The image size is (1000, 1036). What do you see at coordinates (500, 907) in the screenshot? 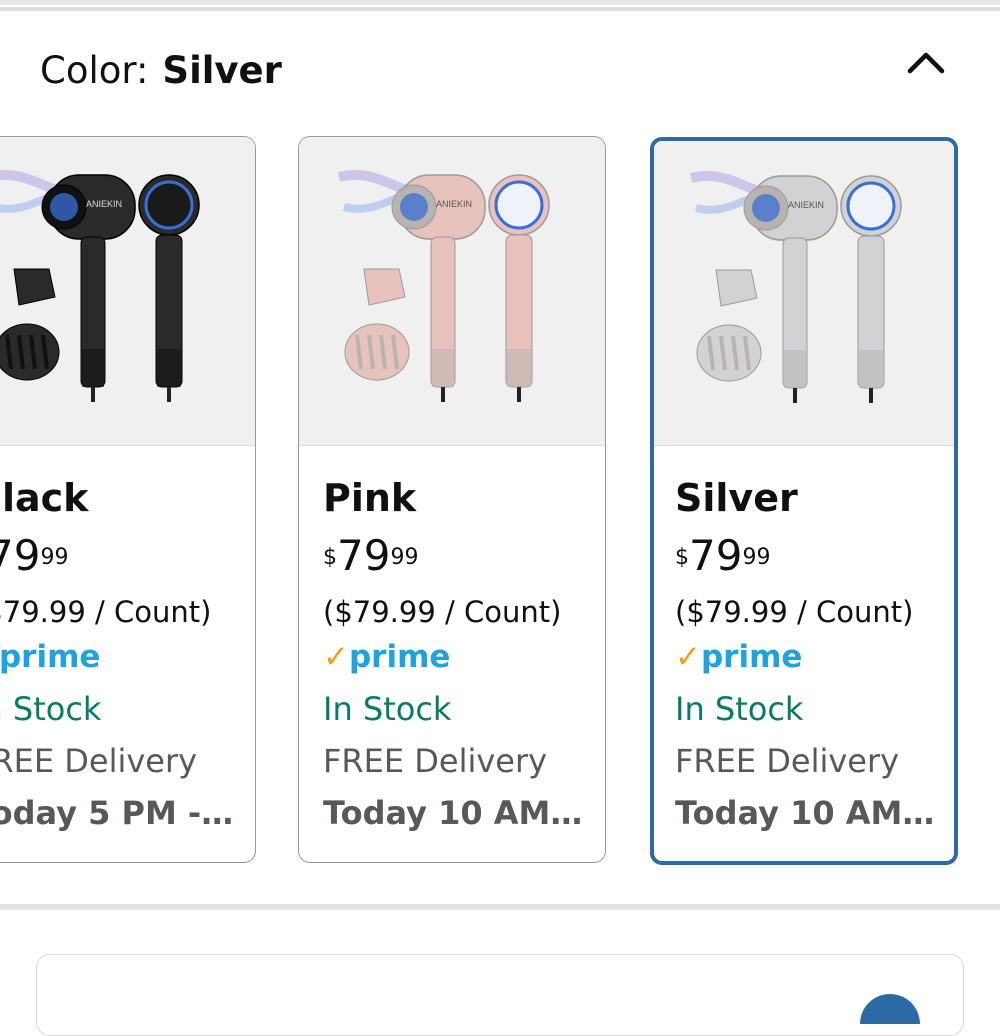
I see `section-divider` at bounding box center [500, 907].